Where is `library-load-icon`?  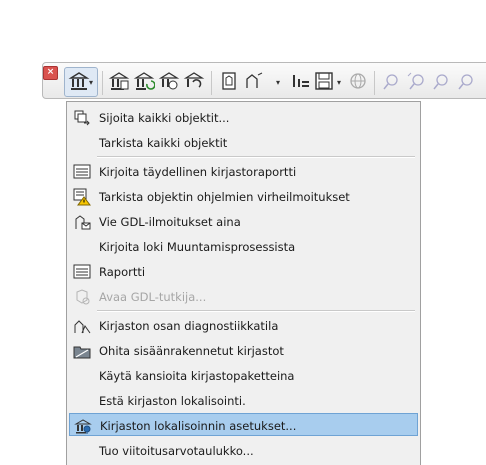
library-load-icon is located at coordinates (169, 81).